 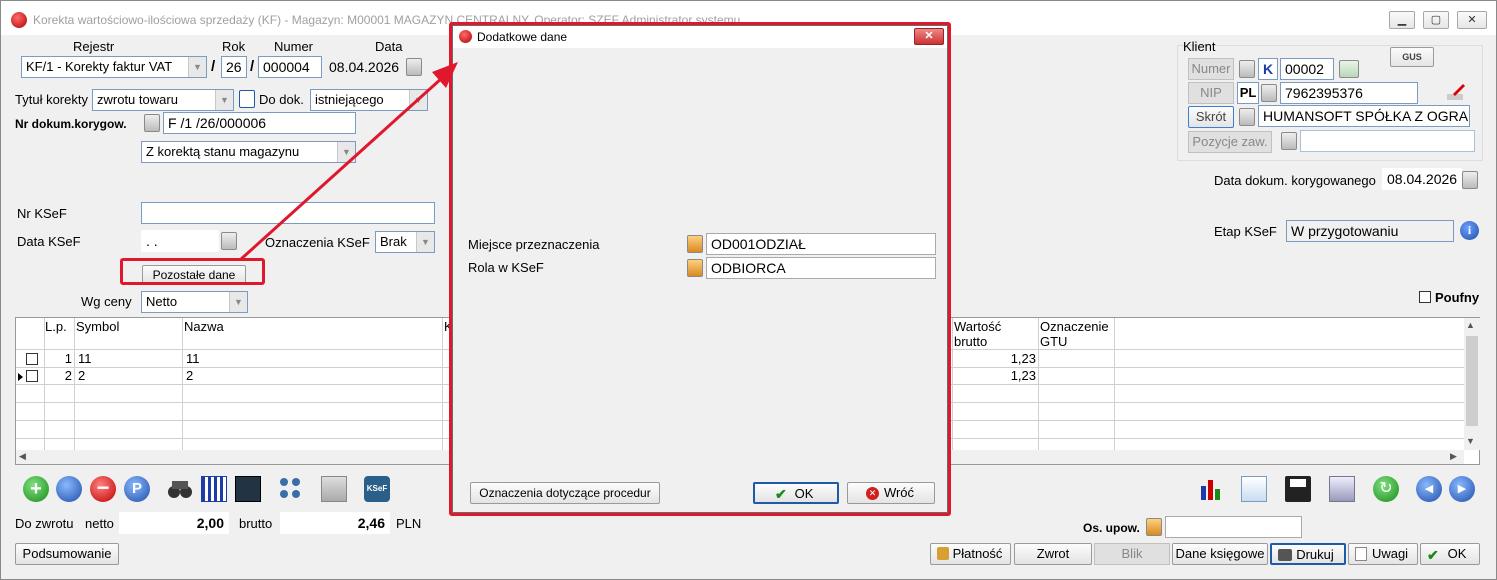 I want to click on annotation-arrow, so click(x=348, y=162).